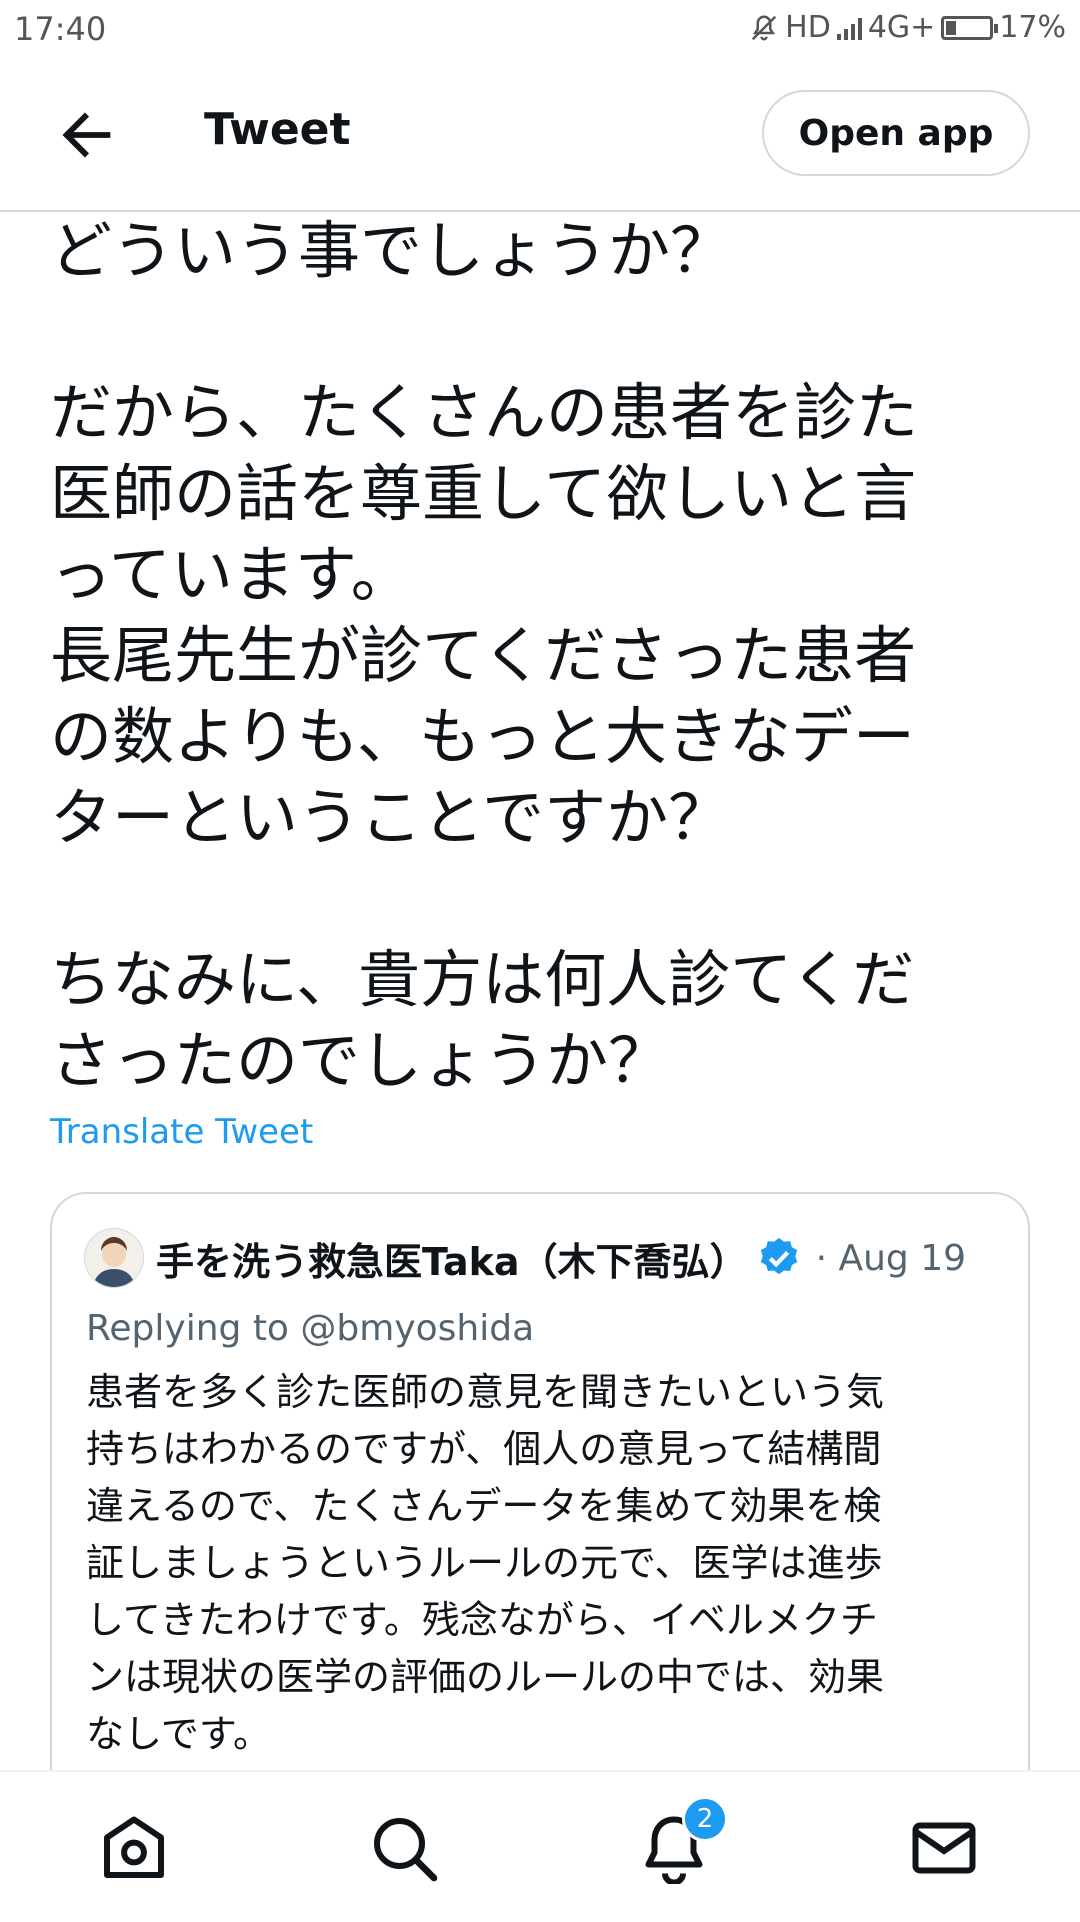  What do you see at coordinates (540, 31) in the screenshot?
I see `status-bar: 17:40 HD 4G+ 17%` at bounding box center [540, 31].